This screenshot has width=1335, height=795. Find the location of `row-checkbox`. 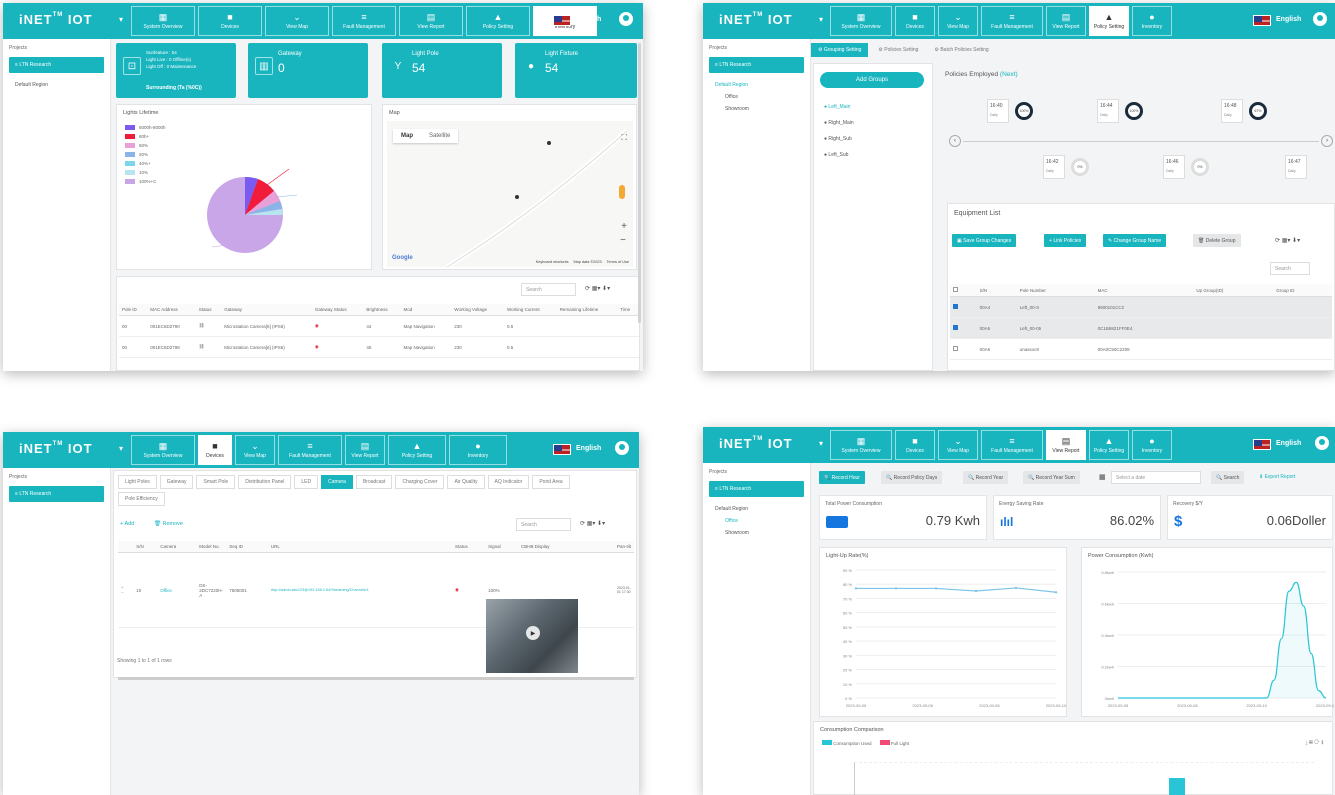

row-checkbox is located at coordinates (963, 307).